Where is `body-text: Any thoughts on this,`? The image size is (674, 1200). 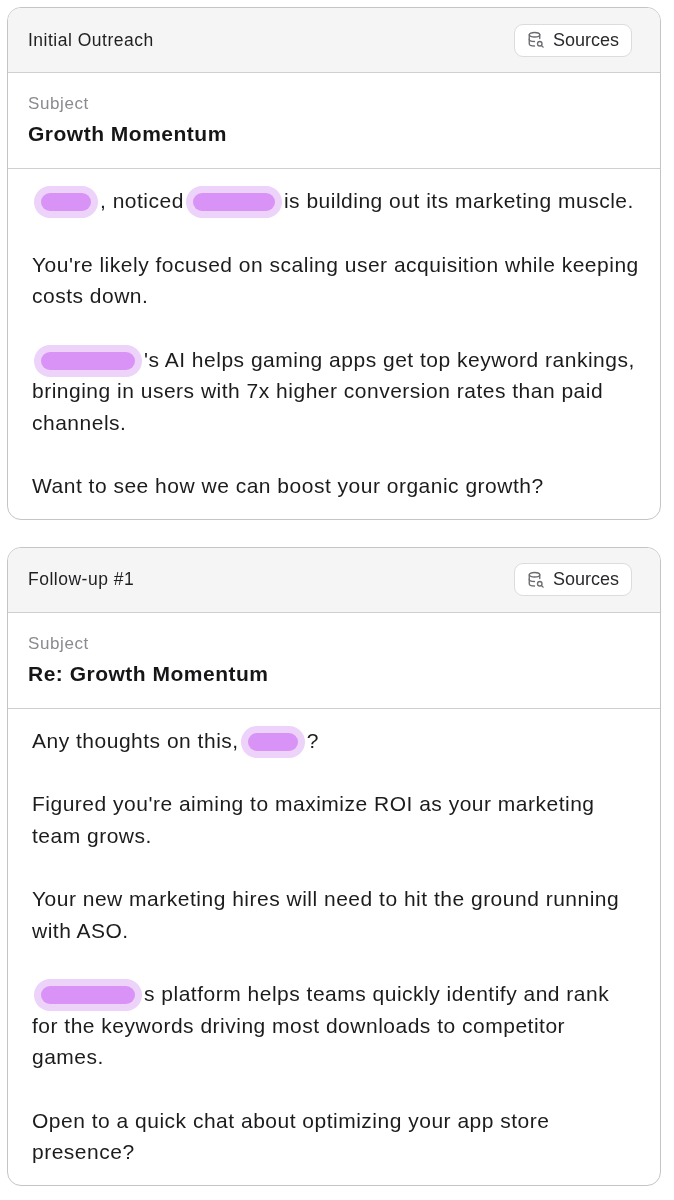
body-text: Any thoughts on this, is located at coordinates (135, 740).